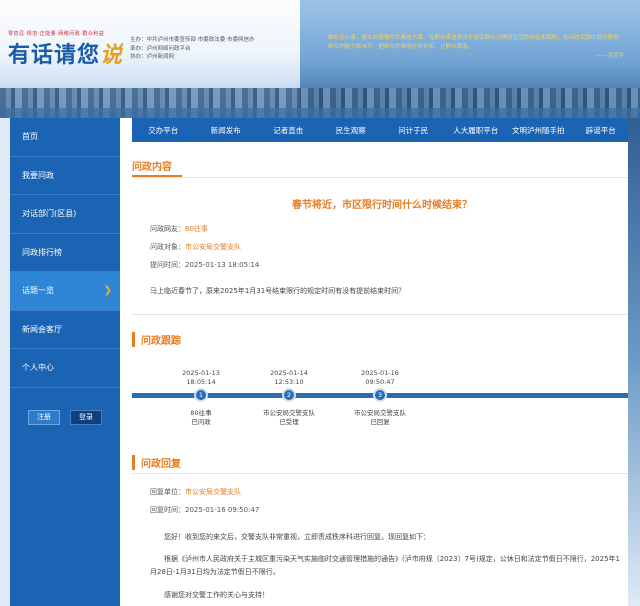  I want to click on target-name: 市公安局交警支队, so click(213, 247).